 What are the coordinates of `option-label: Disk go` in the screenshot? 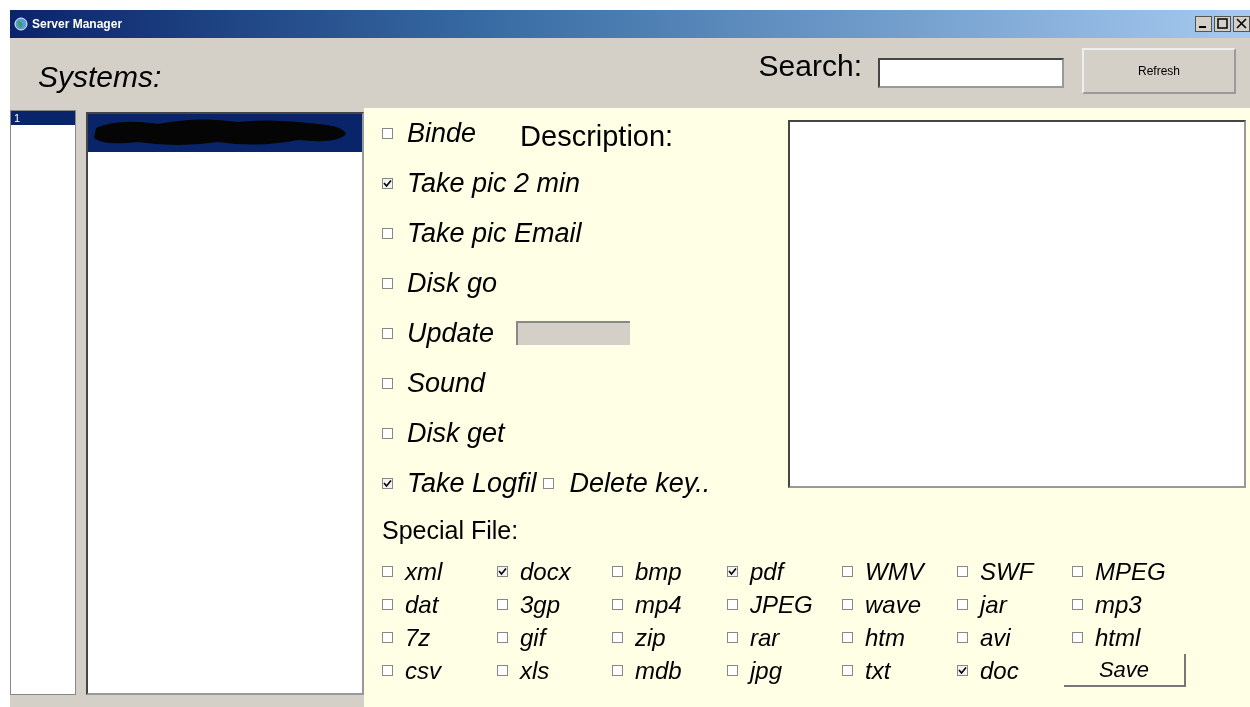 It's located at (452, 283).